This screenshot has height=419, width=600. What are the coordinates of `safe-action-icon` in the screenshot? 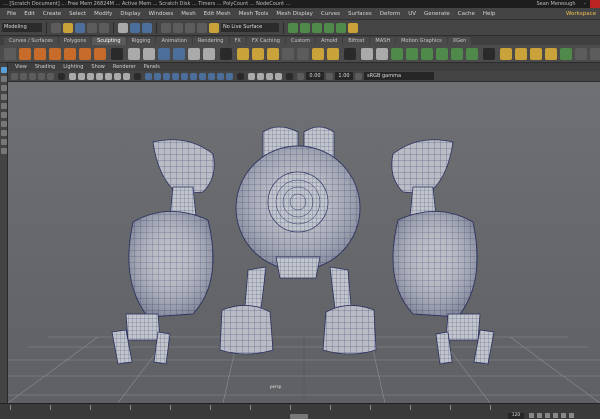 It's located at (117, 76).